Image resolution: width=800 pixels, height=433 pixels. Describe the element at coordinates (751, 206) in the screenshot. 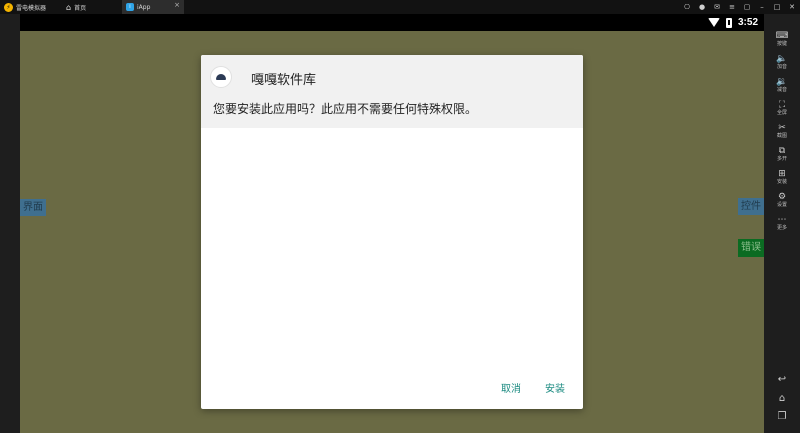

I see `widget-tab-label: 控件` at that location.